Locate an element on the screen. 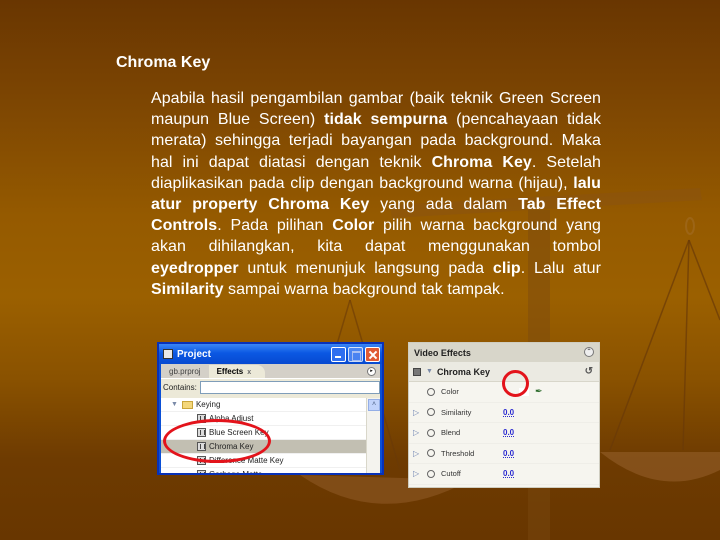 Image resolution: width=720 pixels, height=540 pixels. tab-effects: Effects x is located at coordinates (237, 371).